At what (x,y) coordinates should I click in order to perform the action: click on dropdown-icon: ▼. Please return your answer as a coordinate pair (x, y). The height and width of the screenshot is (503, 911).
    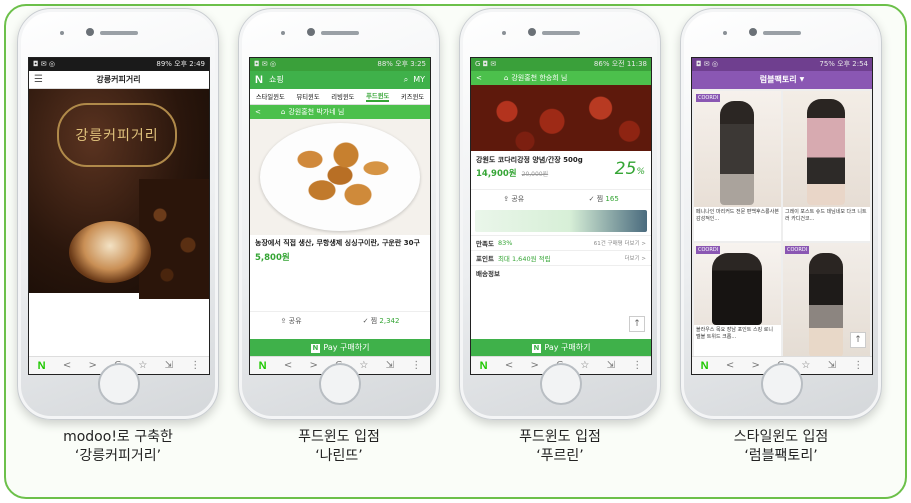
    Looking at the image, I should click on (802, 80).